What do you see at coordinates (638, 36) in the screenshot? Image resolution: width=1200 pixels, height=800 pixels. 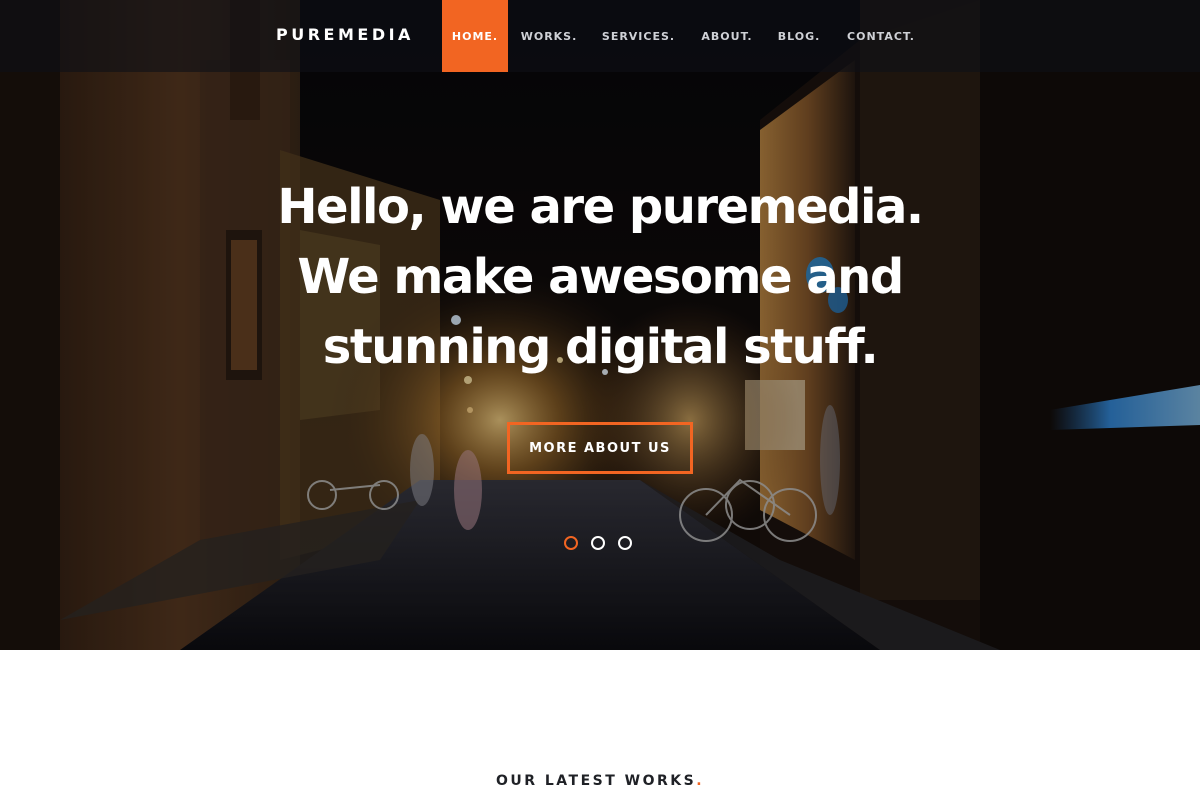 I see `nav-item-services: SERVICES.` at bounding box center [638, 36].